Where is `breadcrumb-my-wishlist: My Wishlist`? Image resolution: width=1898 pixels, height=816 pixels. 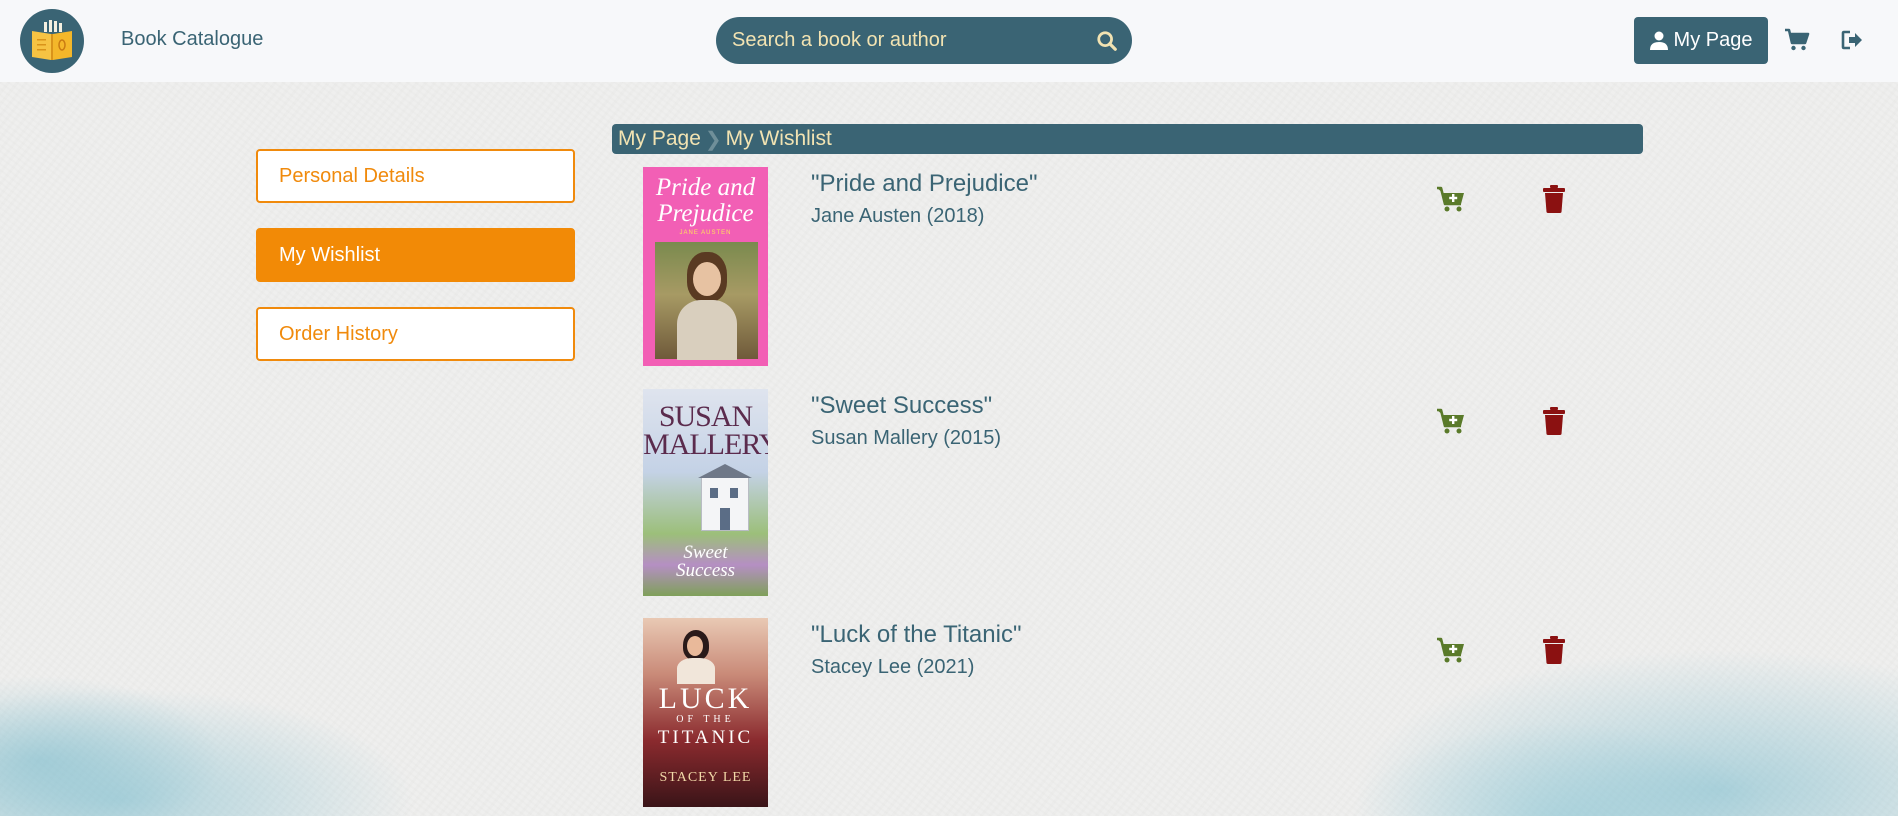
breadcrumb-my-wishlist: My Wishlist is located at coordinates (778, 138).